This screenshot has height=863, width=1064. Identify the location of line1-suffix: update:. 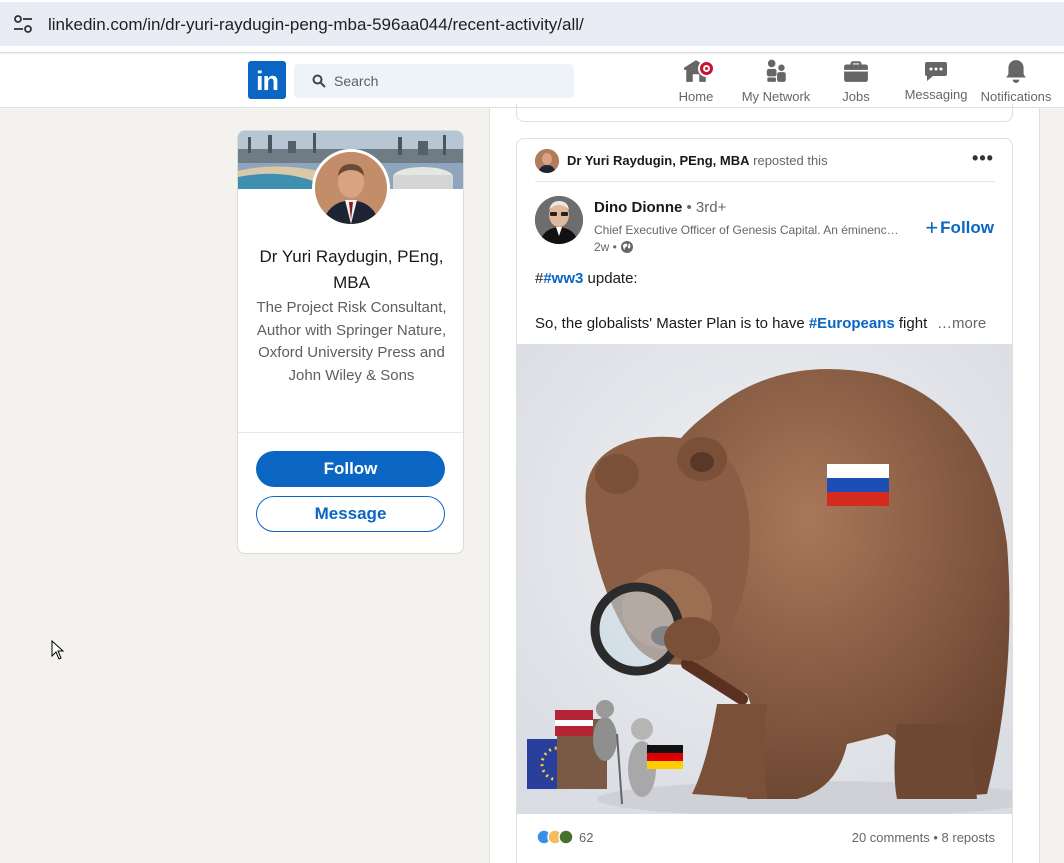
(610, 278).